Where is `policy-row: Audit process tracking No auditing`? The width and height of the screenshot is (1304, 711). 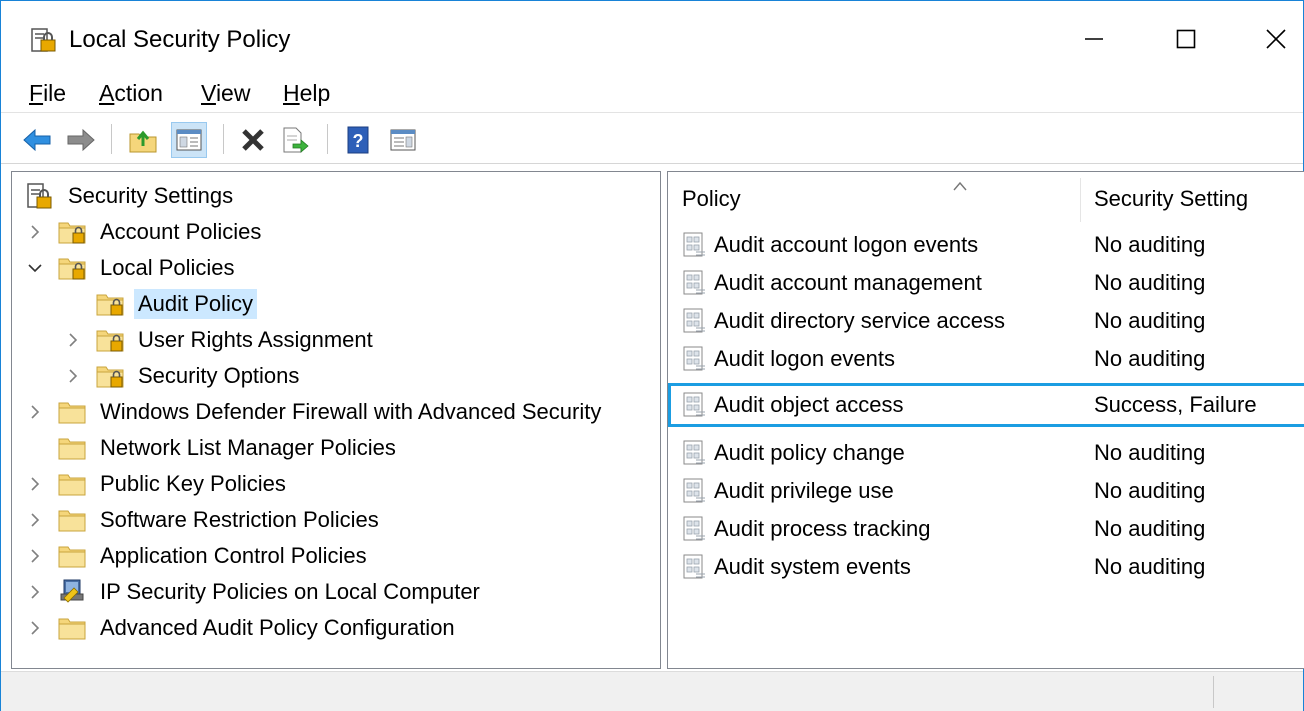
policy-row: Audit process tracking No auditing is located at coordinates (986, 529).